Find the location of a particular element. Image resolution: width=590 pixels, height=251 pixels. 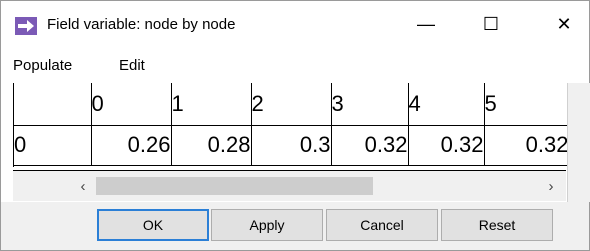

column-header: 3 is located at coordinates (370, 104).